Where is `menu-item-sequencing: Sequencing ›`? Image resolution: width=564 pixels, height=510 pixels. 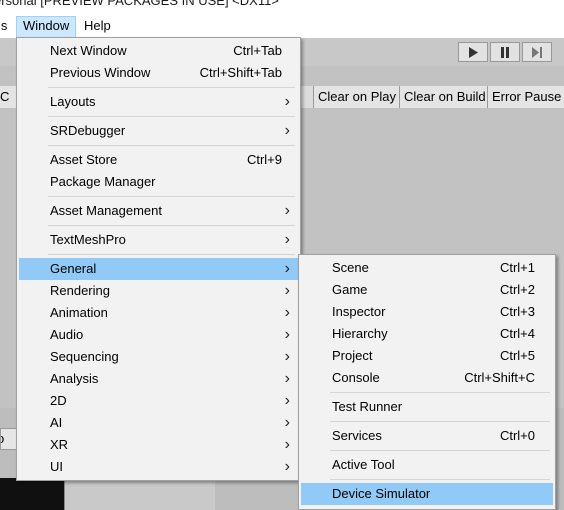 menu-item-sequencing: Sequencing › is located at coordinates (158, 357).